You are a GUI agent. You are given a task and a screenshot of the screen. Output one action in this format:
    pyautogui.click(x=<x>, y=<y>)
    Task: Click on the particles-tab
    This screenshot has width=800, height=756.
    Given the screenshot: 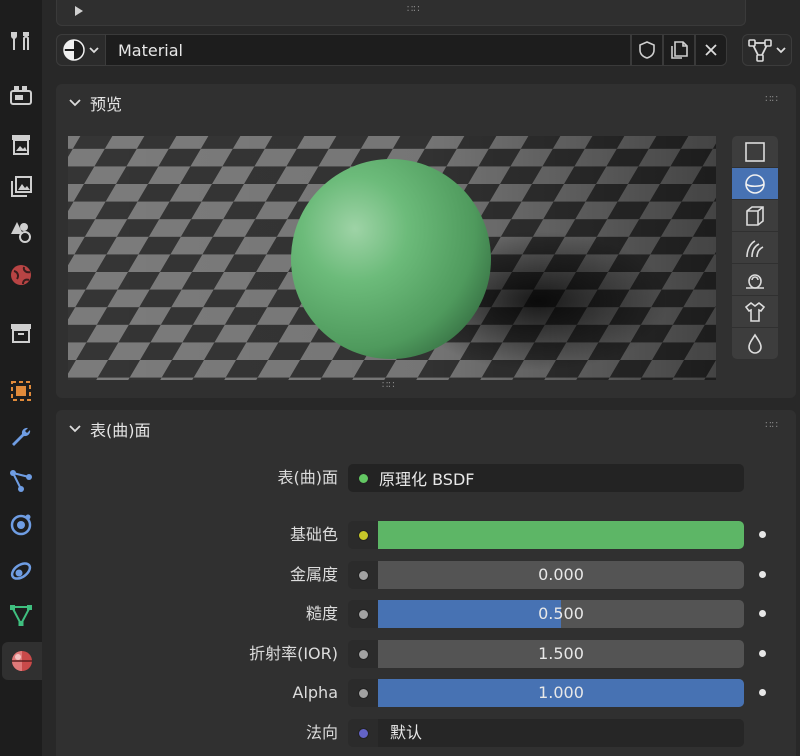 What is the action you would take?
    pyautogui.click(x=21, y=481)
    